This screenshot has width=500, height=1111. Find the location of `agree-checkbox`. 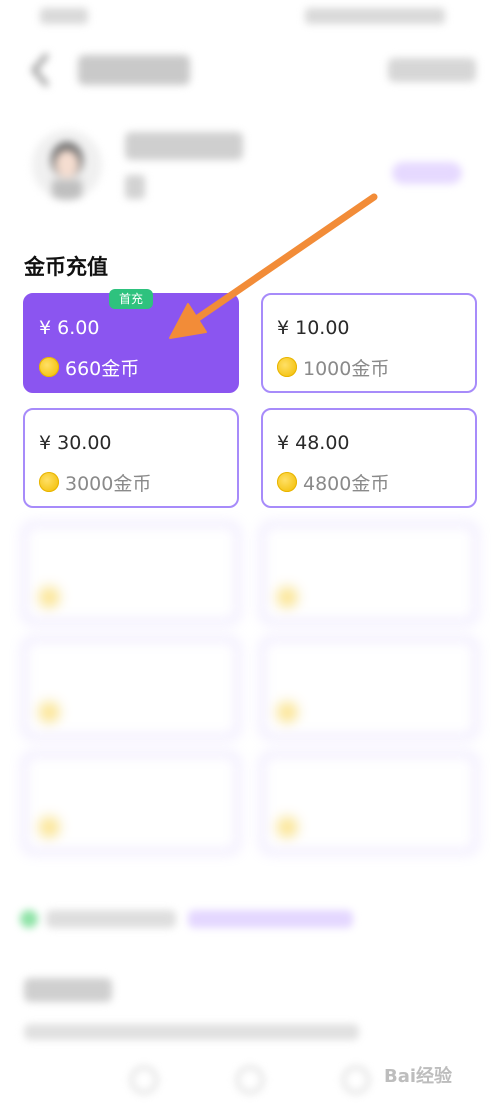

agree-checkbox is located at coordinates (29, 919).